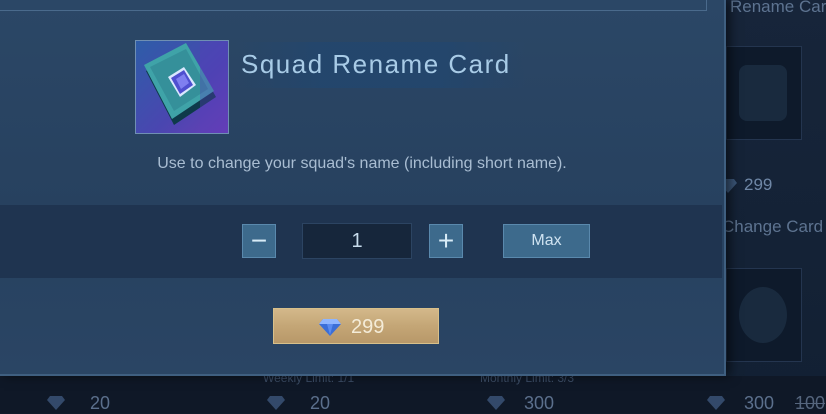  Describe the element at coordinates (778, 8) in the screenshot. I see `bg-item-label-rename: Rename Car` at that location.